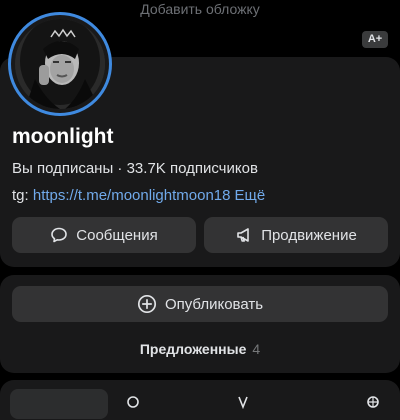  Describe the element at coordinates (200, 400) in the screenshot. I see `content-tabs` at that location.